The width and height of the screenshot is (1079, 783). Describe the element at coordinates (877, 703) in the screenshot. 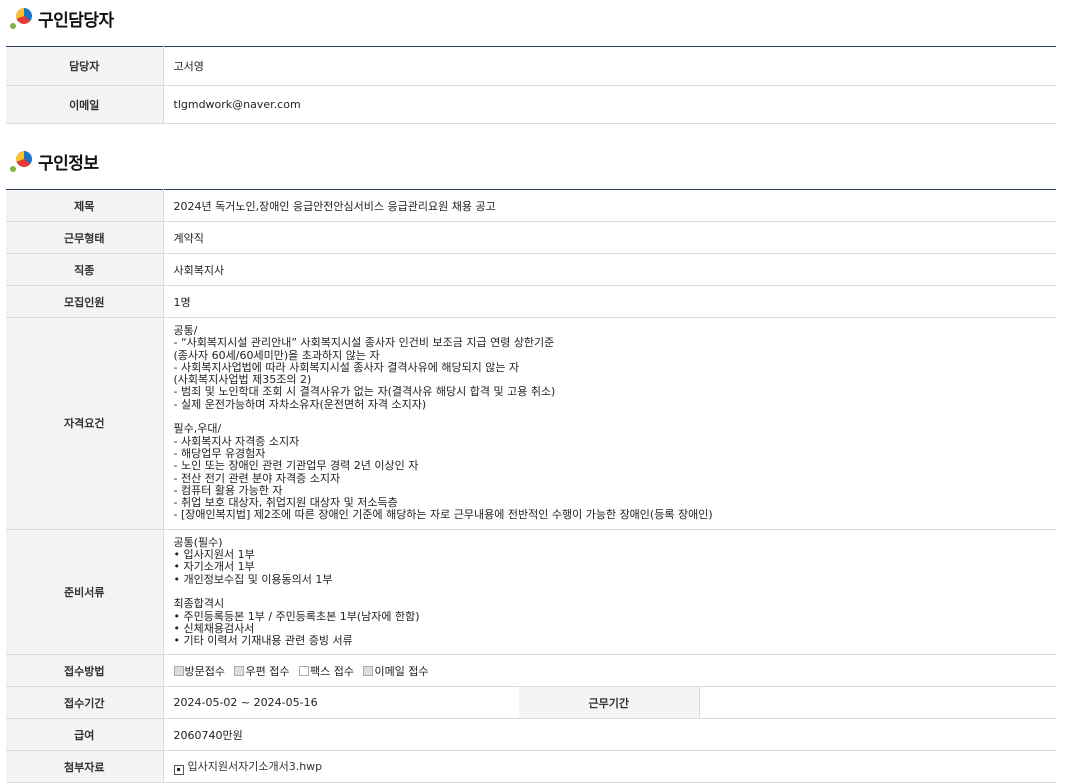

I see `work-period-value` at that location.